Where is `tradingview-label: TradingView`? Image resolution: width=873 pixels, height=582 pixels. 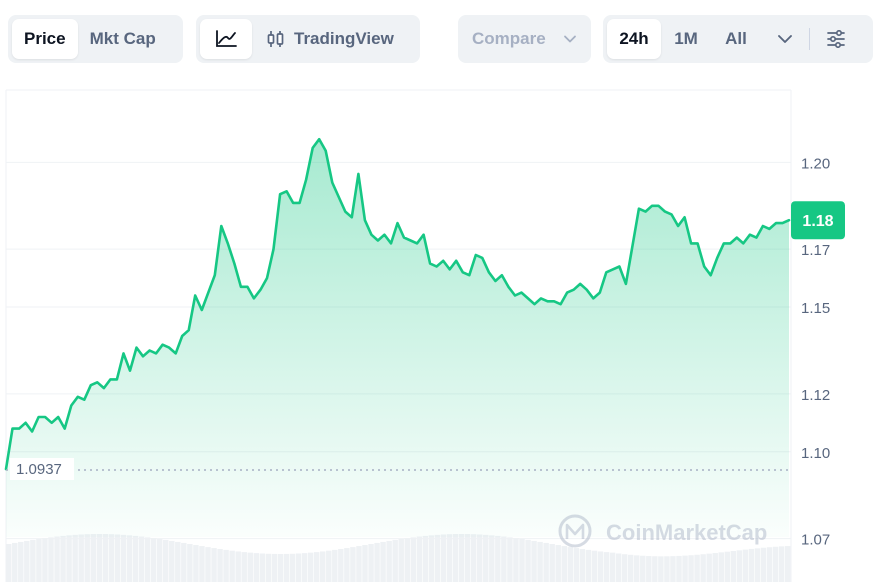 tradingview-label: TradingView is located at coordinates (344, 38).